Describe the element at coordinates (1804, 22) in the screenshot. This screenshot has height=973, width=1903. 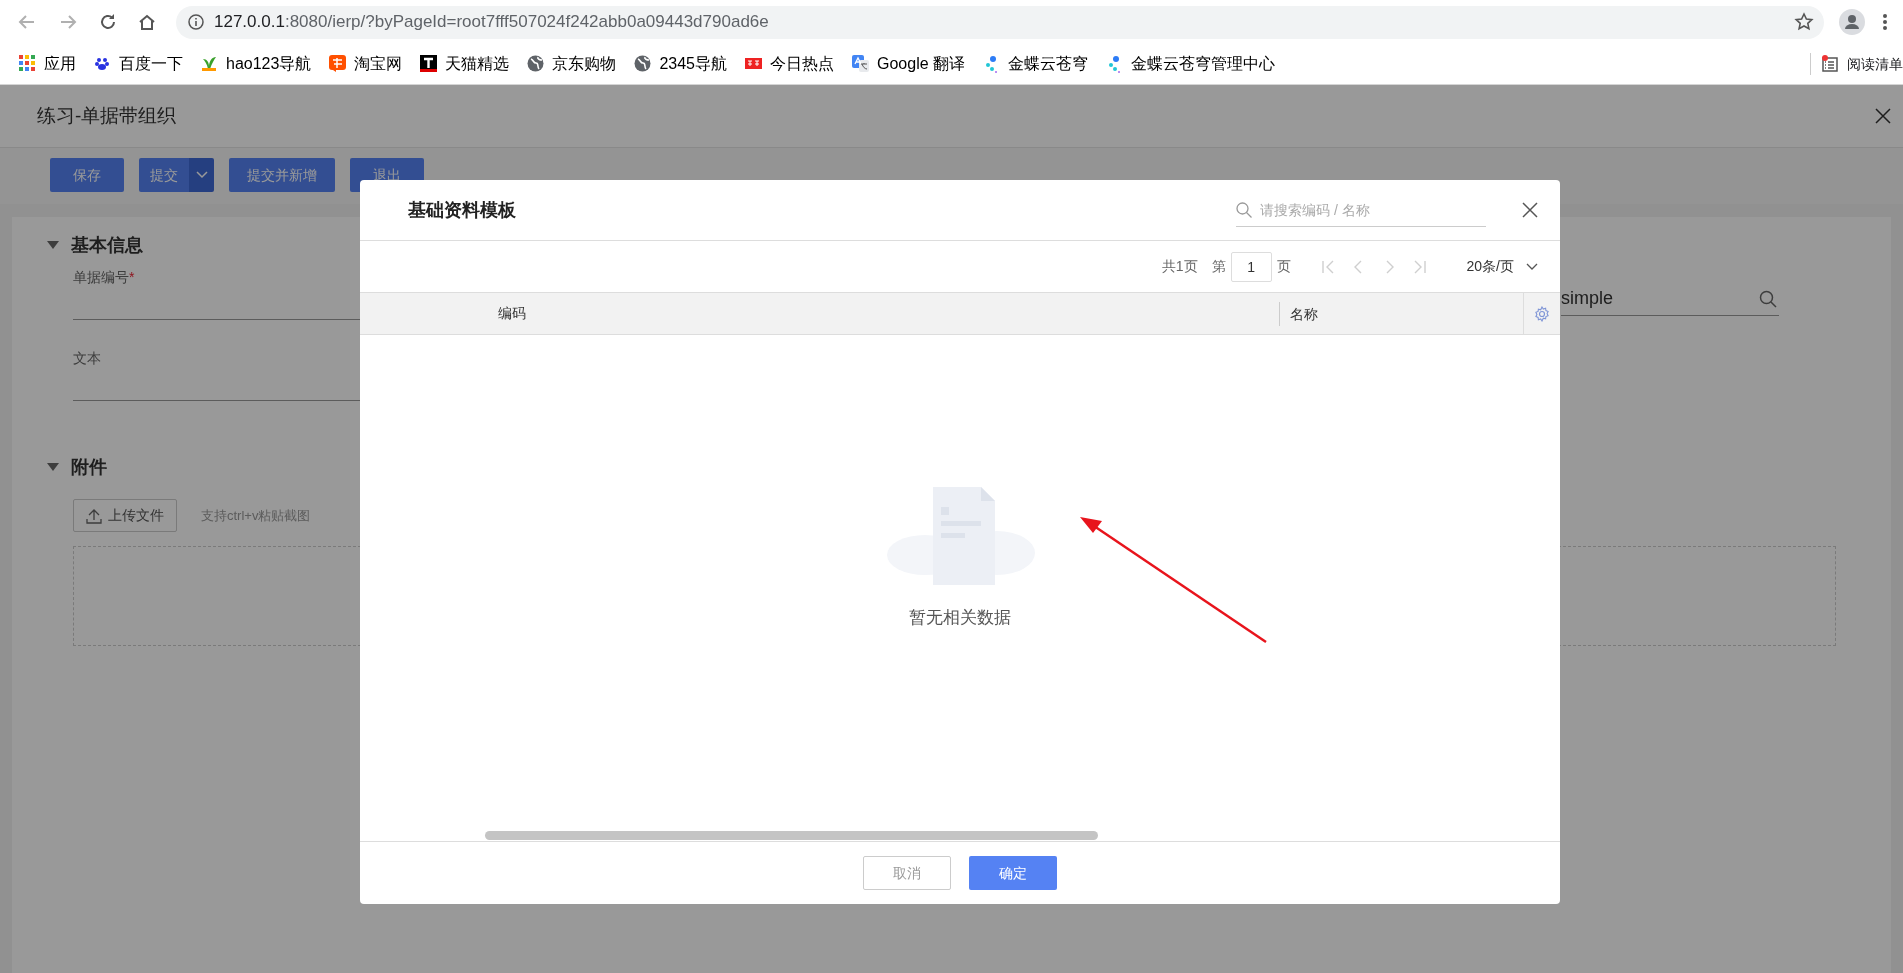
I see `star-icon` at that location.